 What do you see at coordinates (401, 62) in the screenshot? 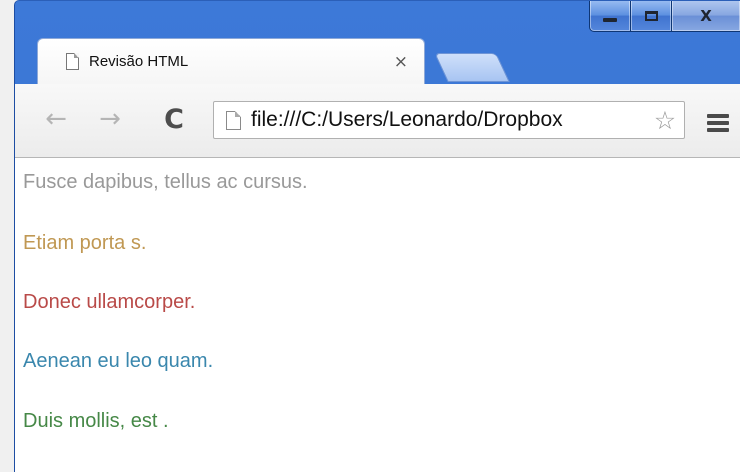
I see `tab-close-icon: ×` at bounding box center [401, 62].